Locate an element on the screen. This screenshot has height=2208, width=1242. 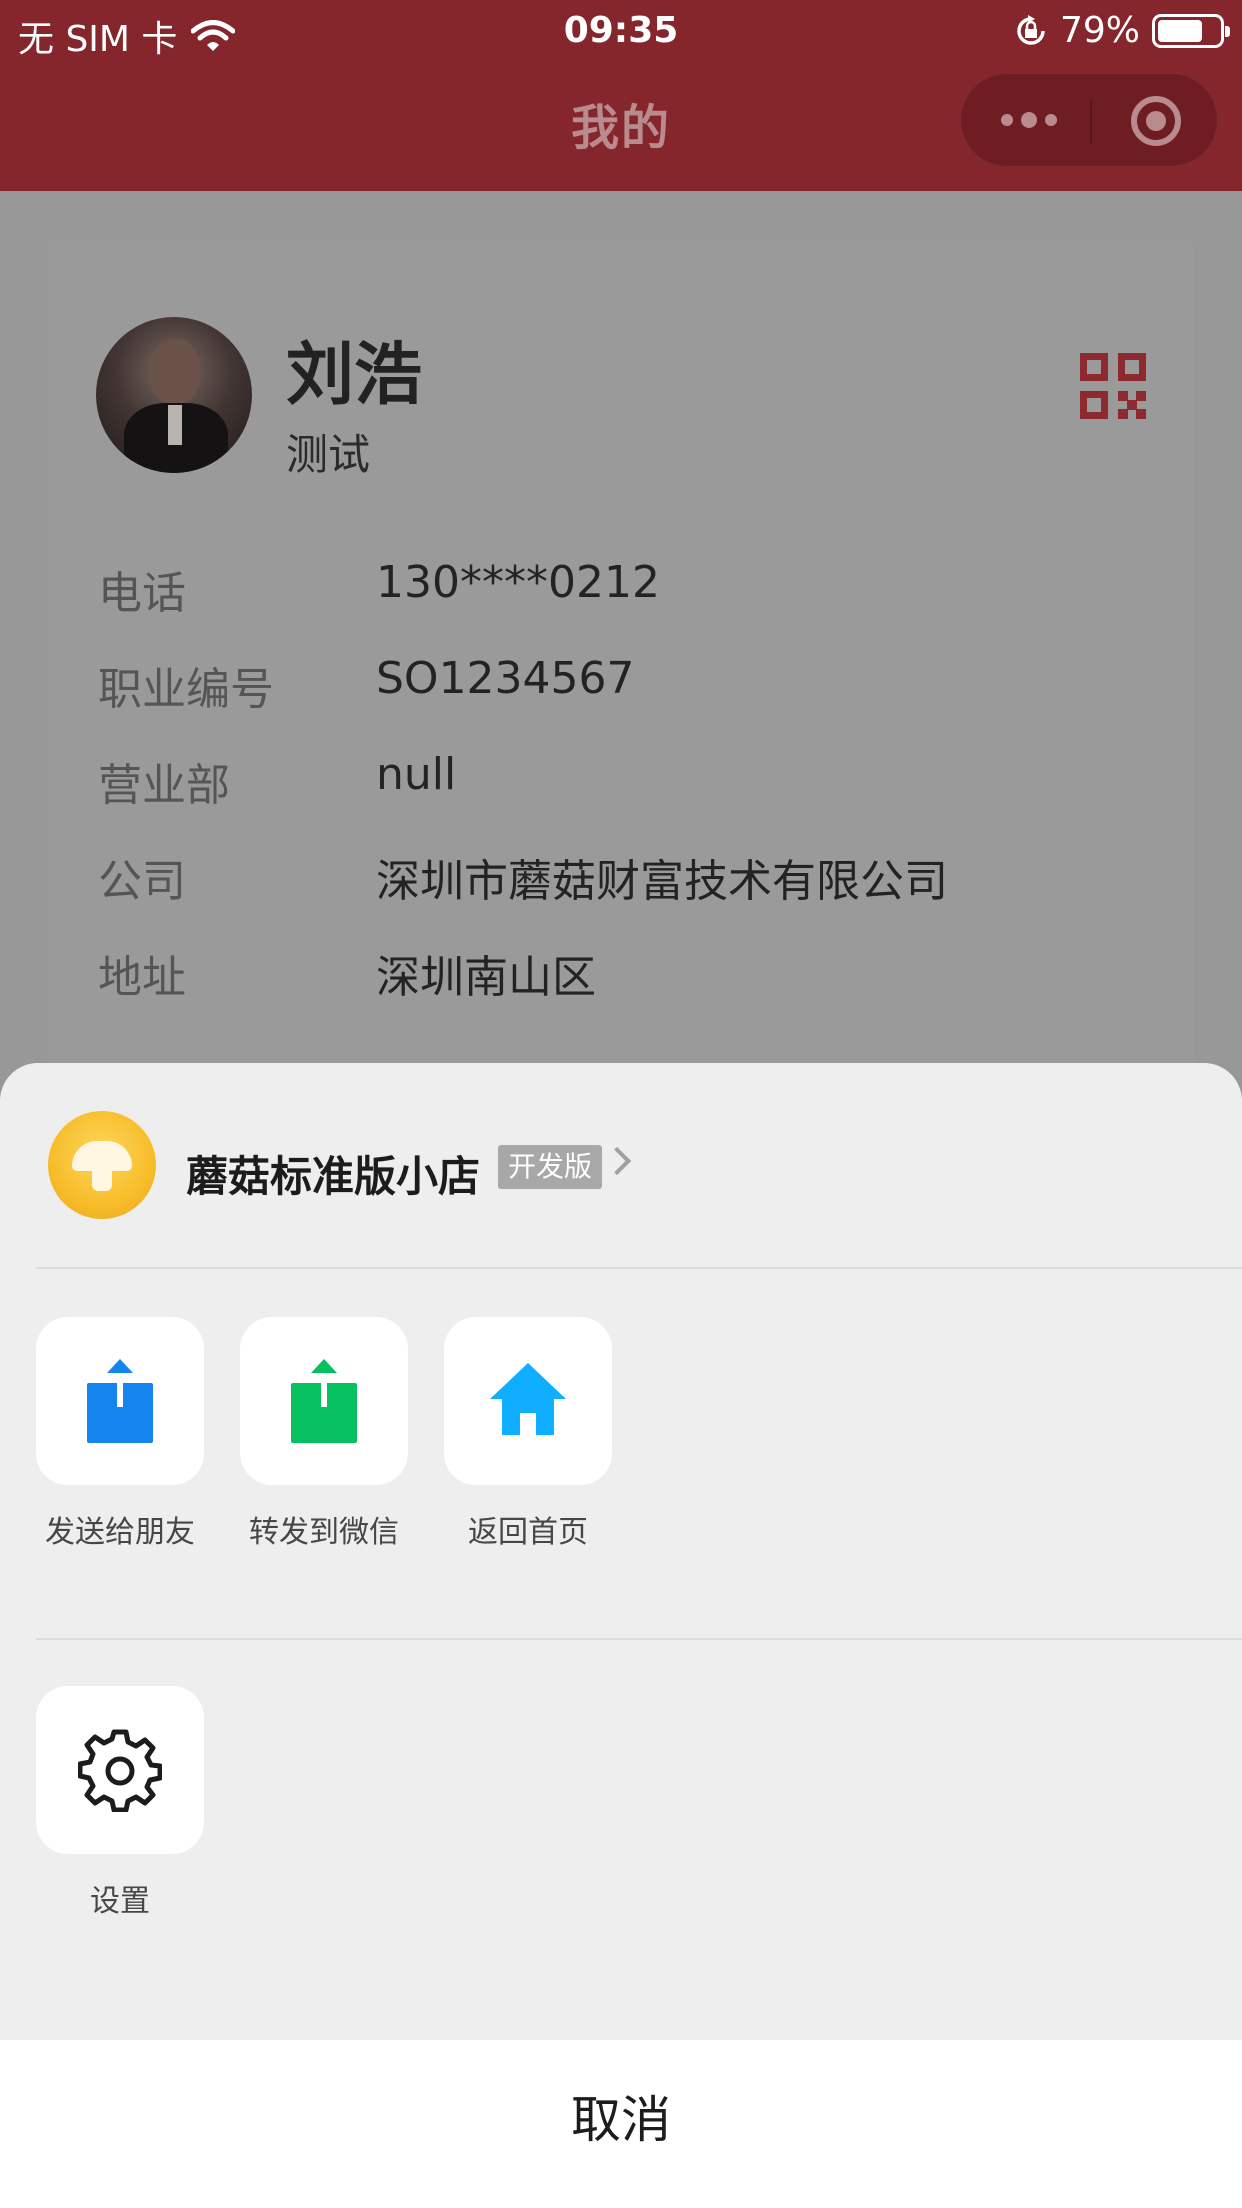
share-wechat-icon is located at coordinates (324, 1401).